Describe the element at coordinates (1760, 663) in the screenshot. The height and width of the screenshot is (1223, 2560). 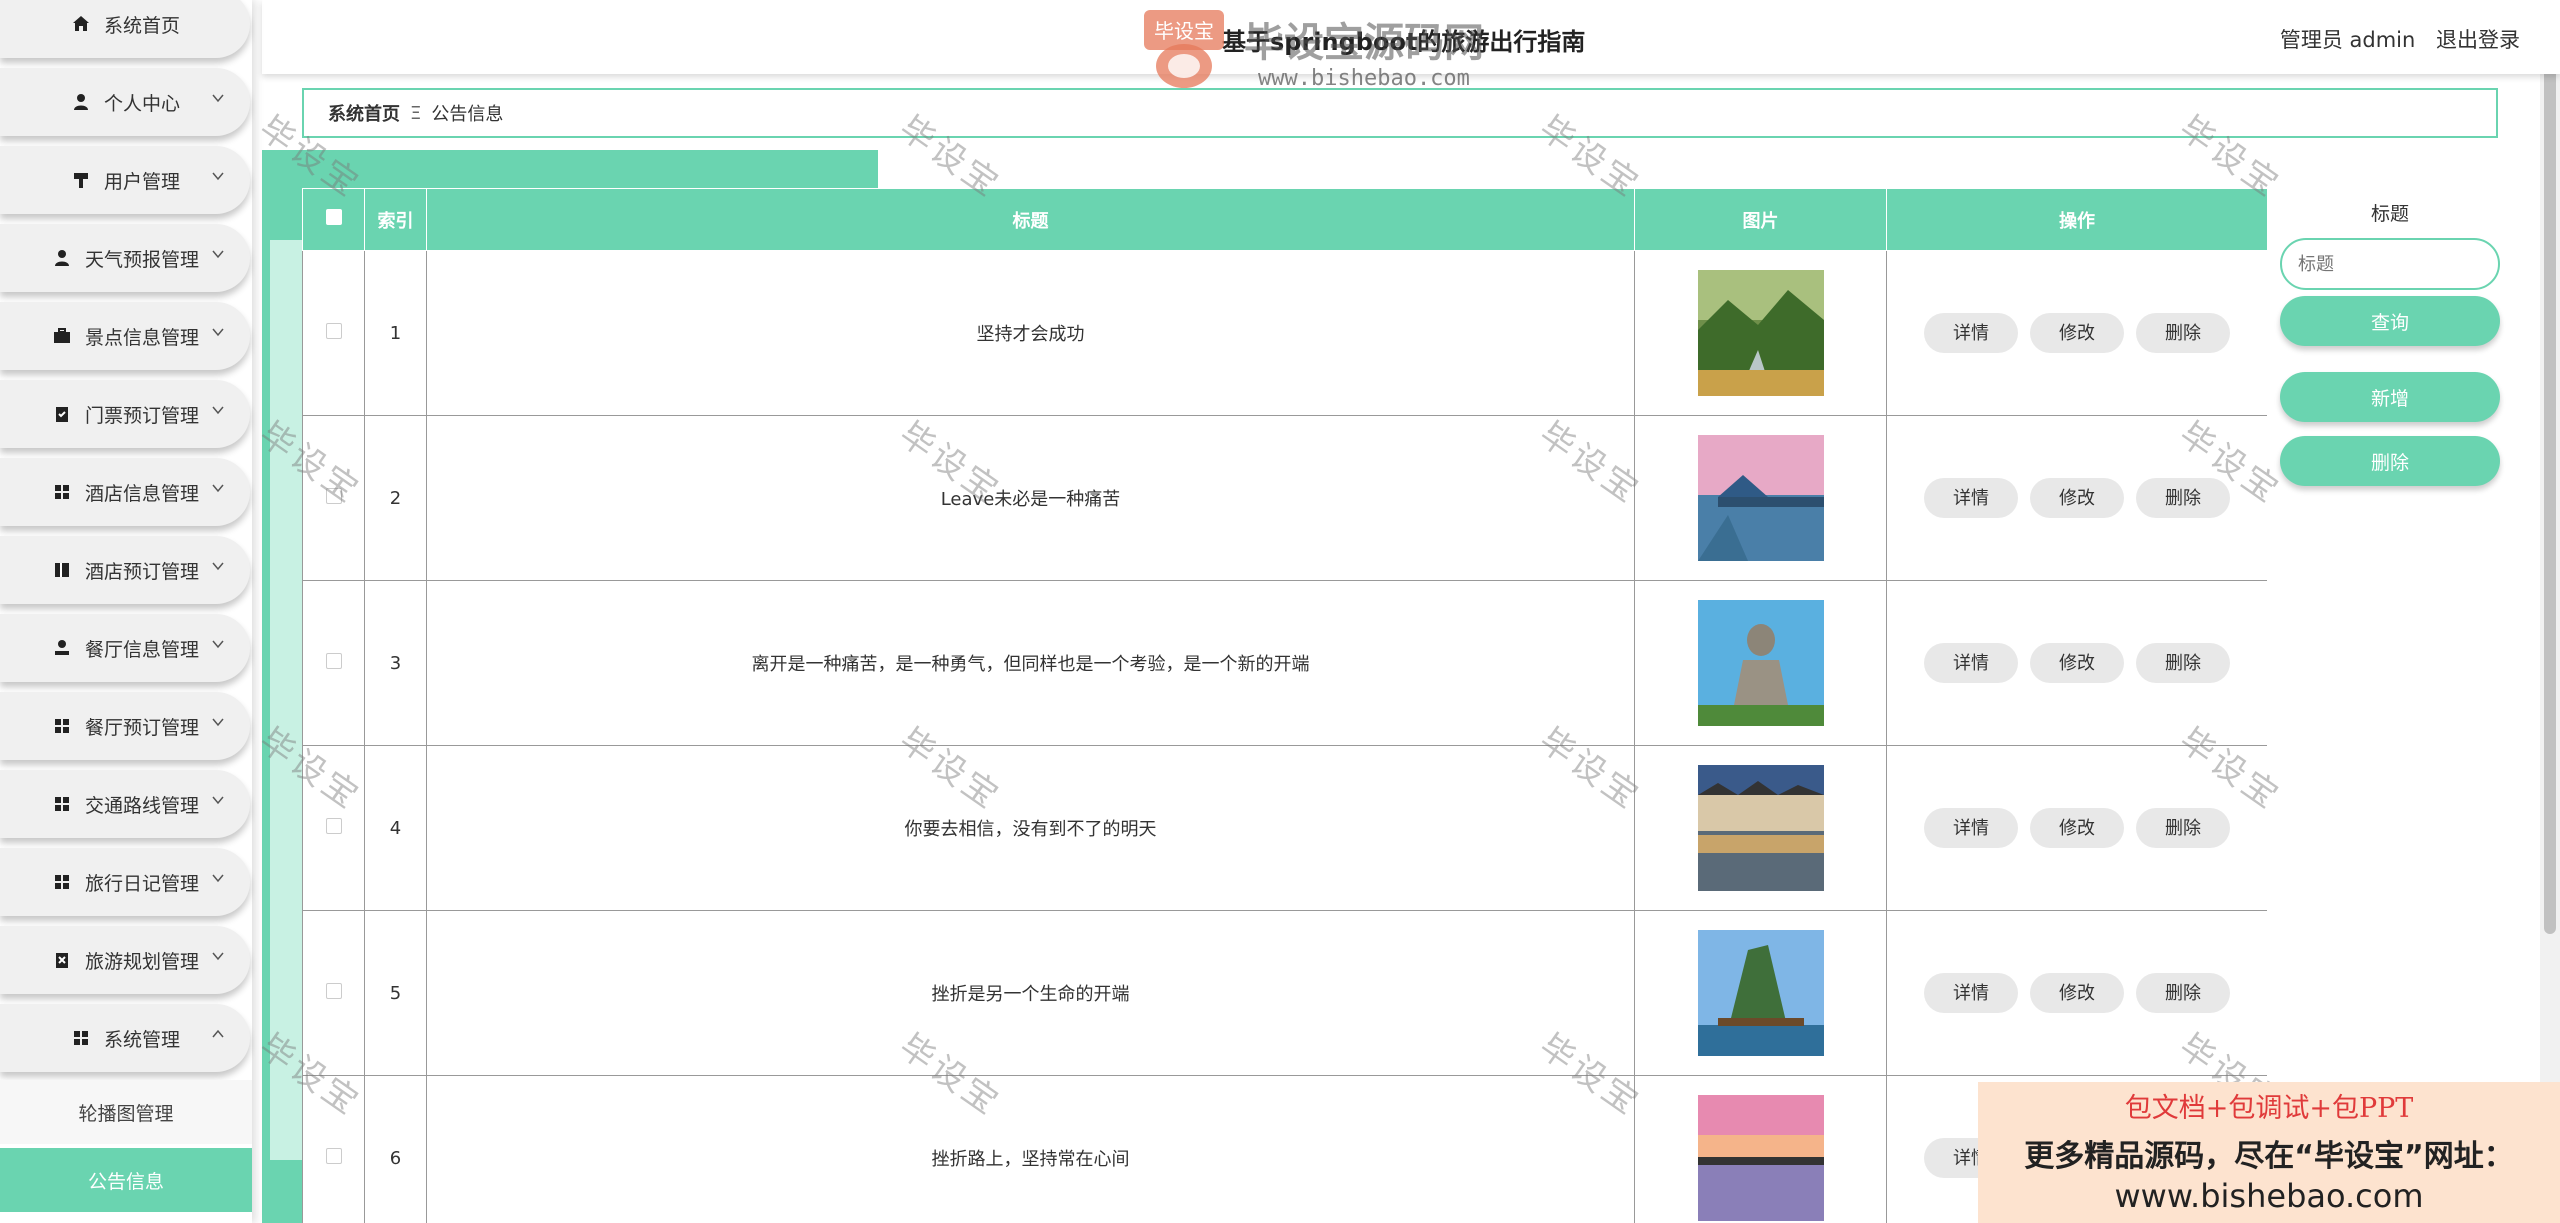
I see `thumbnail-buddha-statue` at that location.